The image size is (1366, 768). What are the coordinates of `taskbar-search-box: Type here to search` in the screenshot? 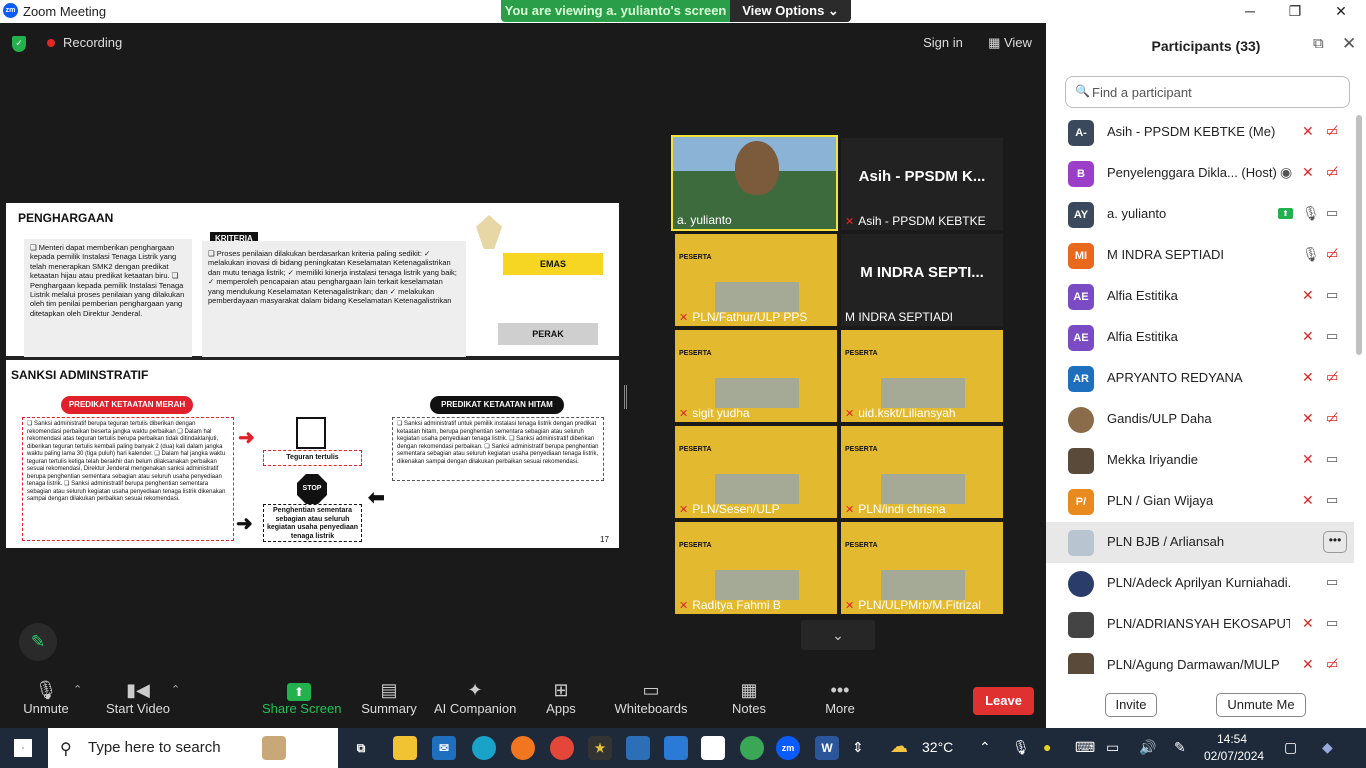 It's located at (193, 748).